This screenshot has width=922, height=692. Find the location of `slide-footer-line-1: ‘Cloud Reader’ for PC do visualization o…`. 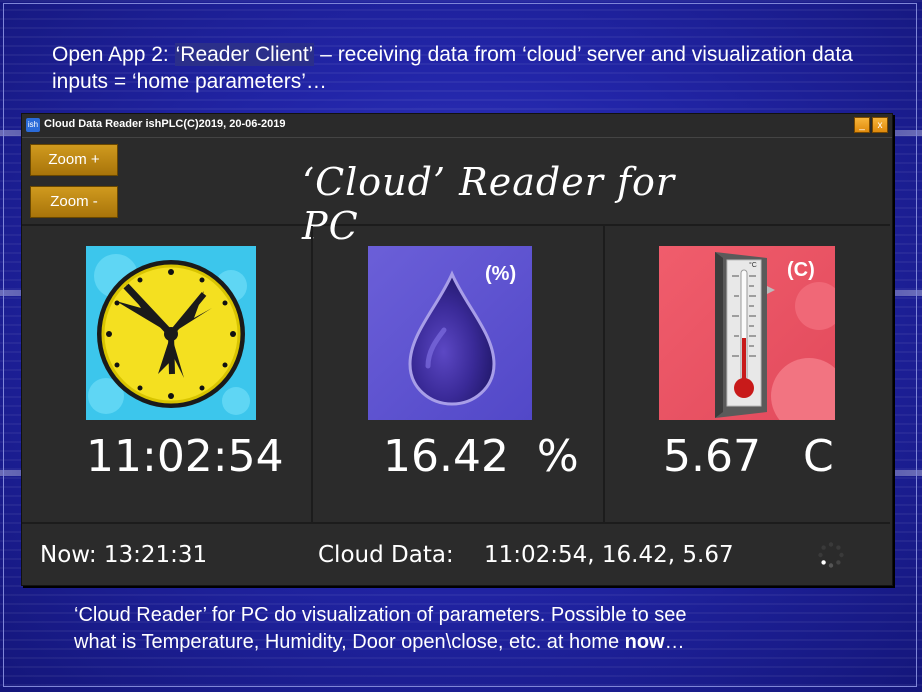

slide-footer-line-1: ‘Cloud Reader’ for PC do visualization o… is located at coordinates (380, 615).